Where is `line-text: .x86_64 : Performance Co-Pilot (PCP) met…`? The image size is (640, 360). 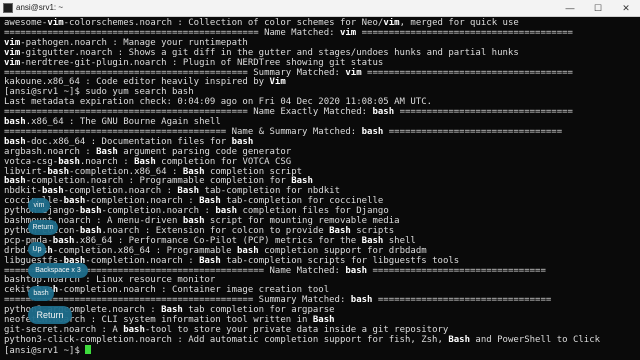 line-text: .x86_64 : Performance Co-Pilot (PCP) met… is located at coordinates (218, 240).